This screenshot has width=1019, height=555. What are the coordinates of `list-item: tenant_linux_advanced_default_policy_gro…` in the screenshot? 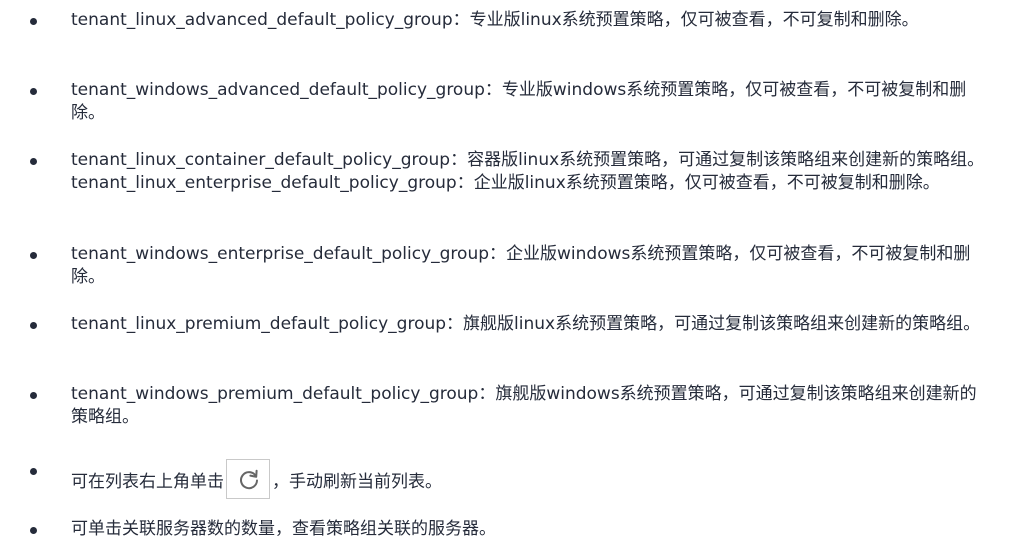 It's located at (474, 20).